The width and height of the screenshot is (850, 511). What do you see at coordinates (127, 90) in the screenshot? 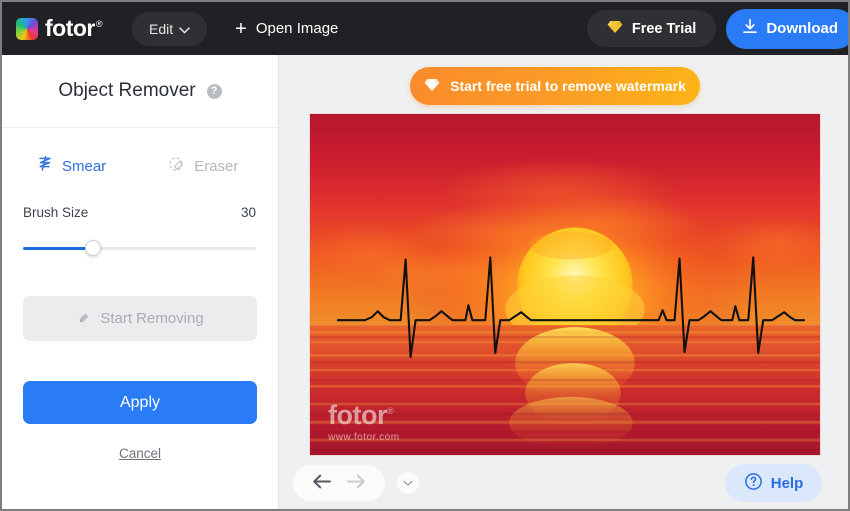
I see `page-title: Object Remover` at bounding box center [127, 90].